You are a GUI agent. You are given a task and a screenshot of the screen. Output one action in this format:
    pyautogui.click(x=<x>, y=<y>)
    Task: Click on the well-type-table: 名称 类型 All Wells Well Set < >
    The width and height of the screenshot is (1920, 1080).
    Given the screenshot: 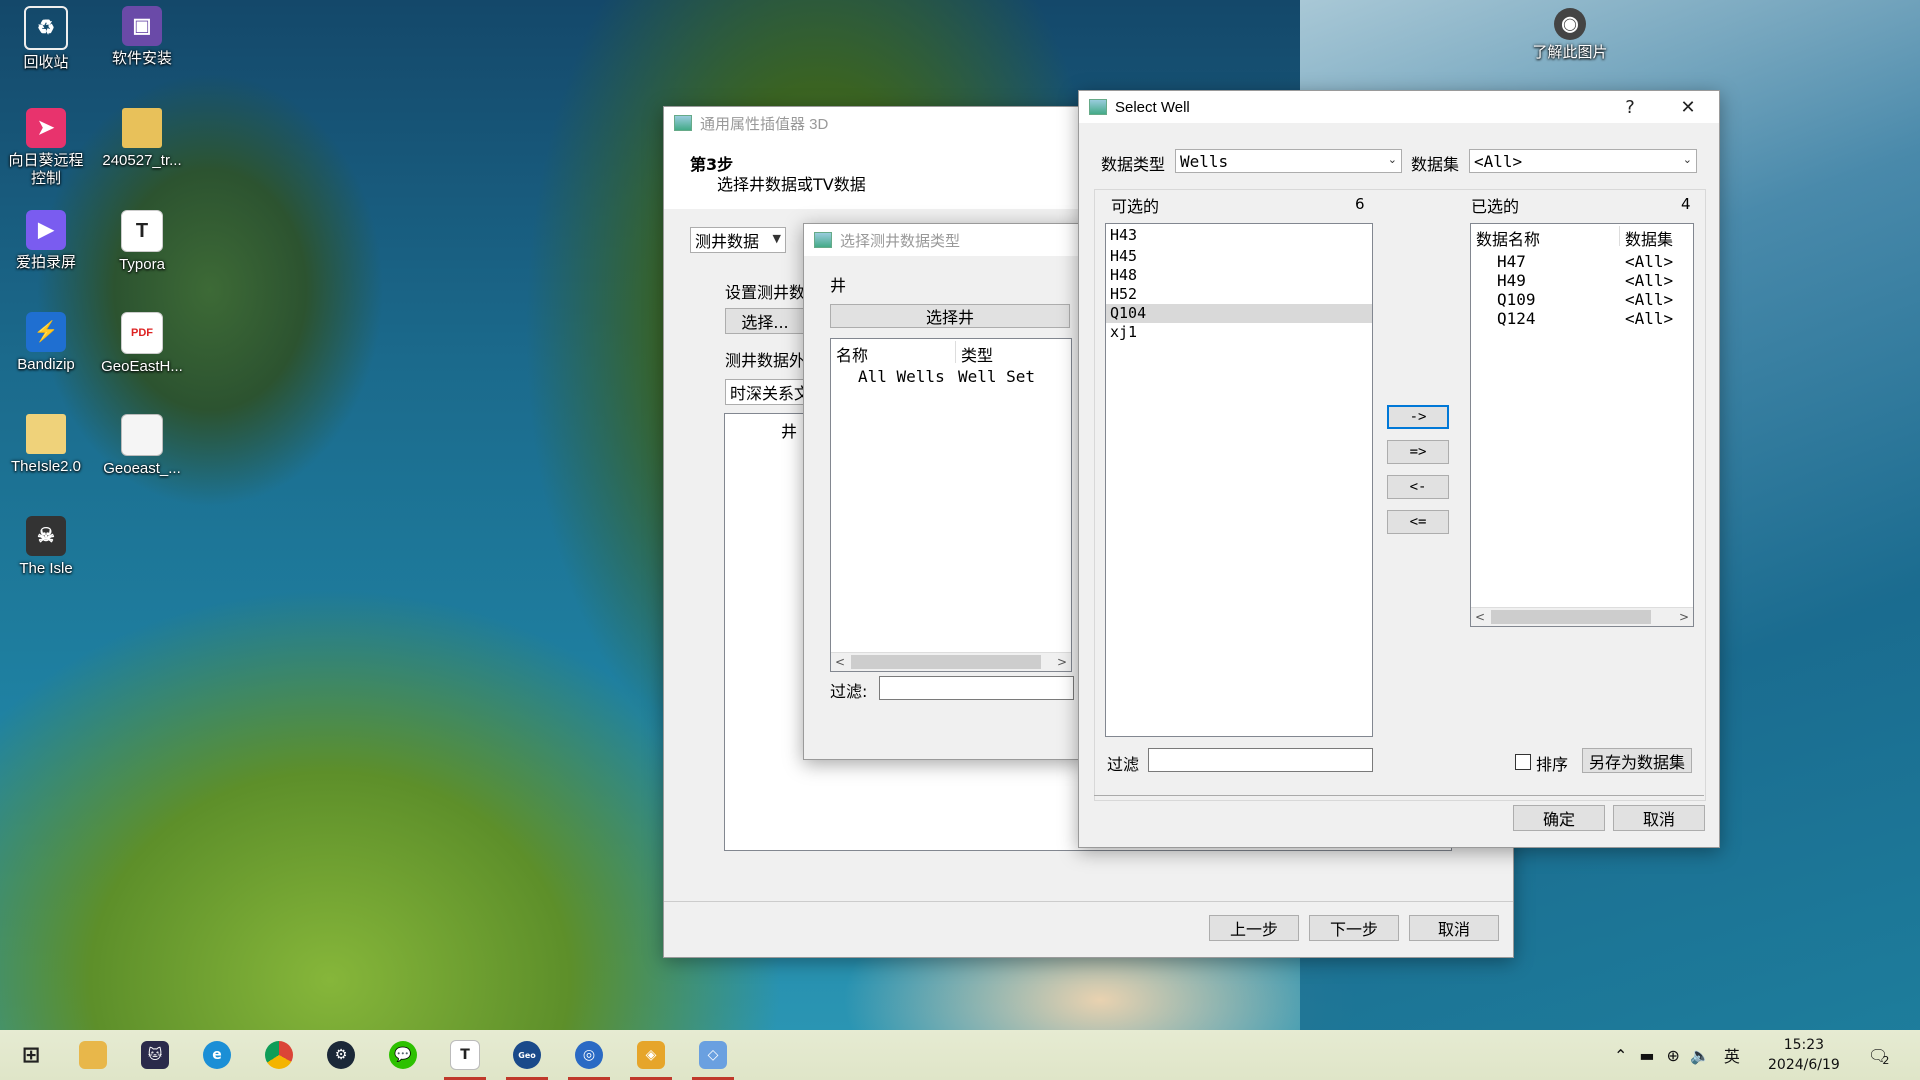 What is the action you would take?
    pyautogui.click(x=951, y=505)
    